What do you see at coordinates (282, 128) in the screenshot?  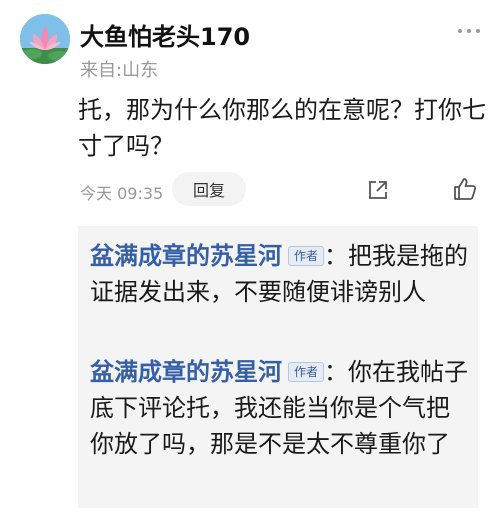 I see `comment-text: 托，那为什么你那么的在意呢？打你七寸了吗？` at bounding box center [282, 128].